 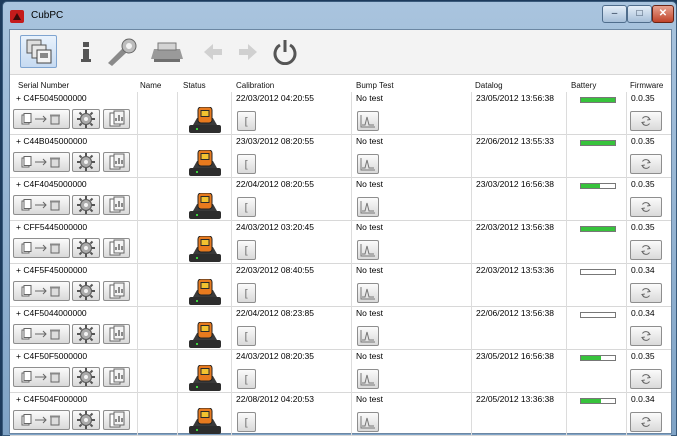 What do you see at coordinates (515, 141) in the screenshot?
I see `datalog-date: 22/06/2012 13:55:33` at bounding box center [515, 141].